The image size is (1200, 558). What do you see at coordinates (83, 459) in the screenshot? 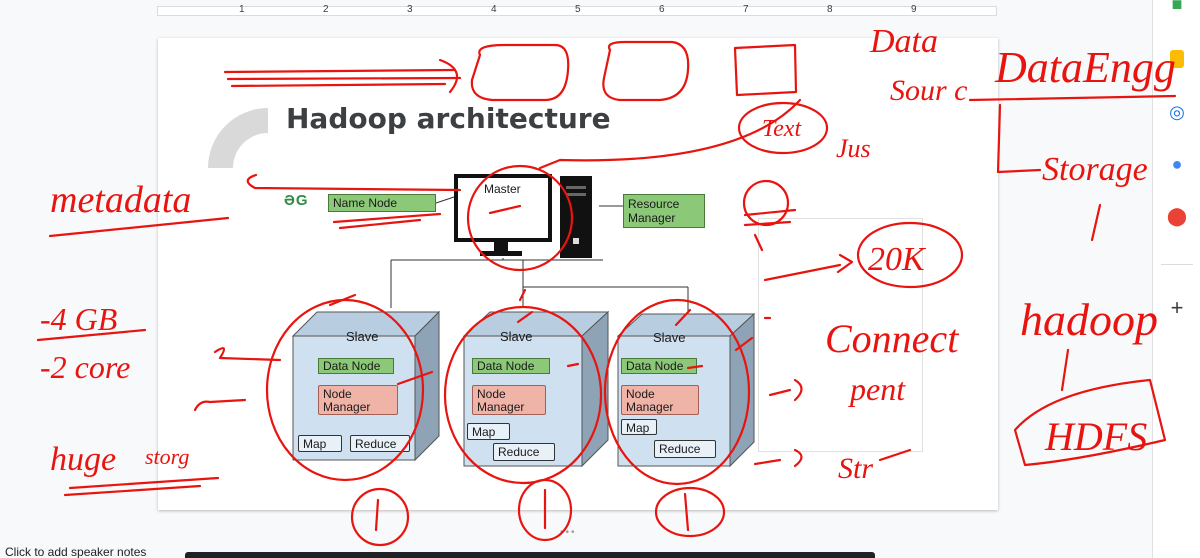
I see `svg-text: huge` at bounding box center [83, 459].